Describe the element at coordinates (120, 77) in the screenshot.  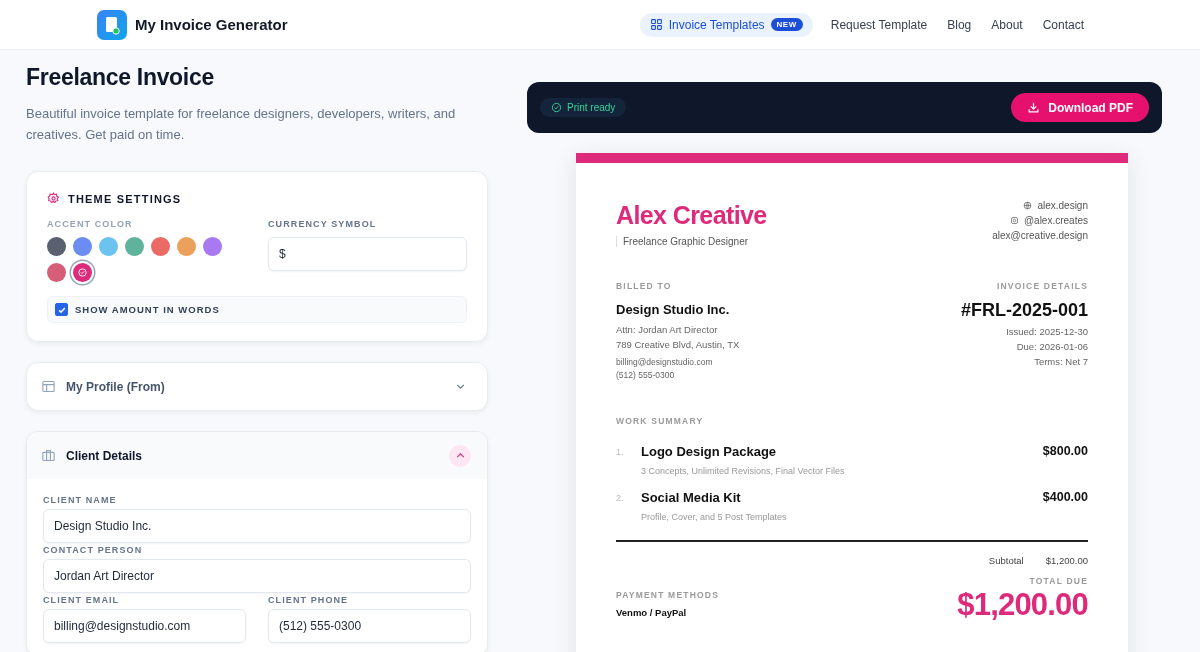
I see `page-title: Freelance Invoice` at that location.